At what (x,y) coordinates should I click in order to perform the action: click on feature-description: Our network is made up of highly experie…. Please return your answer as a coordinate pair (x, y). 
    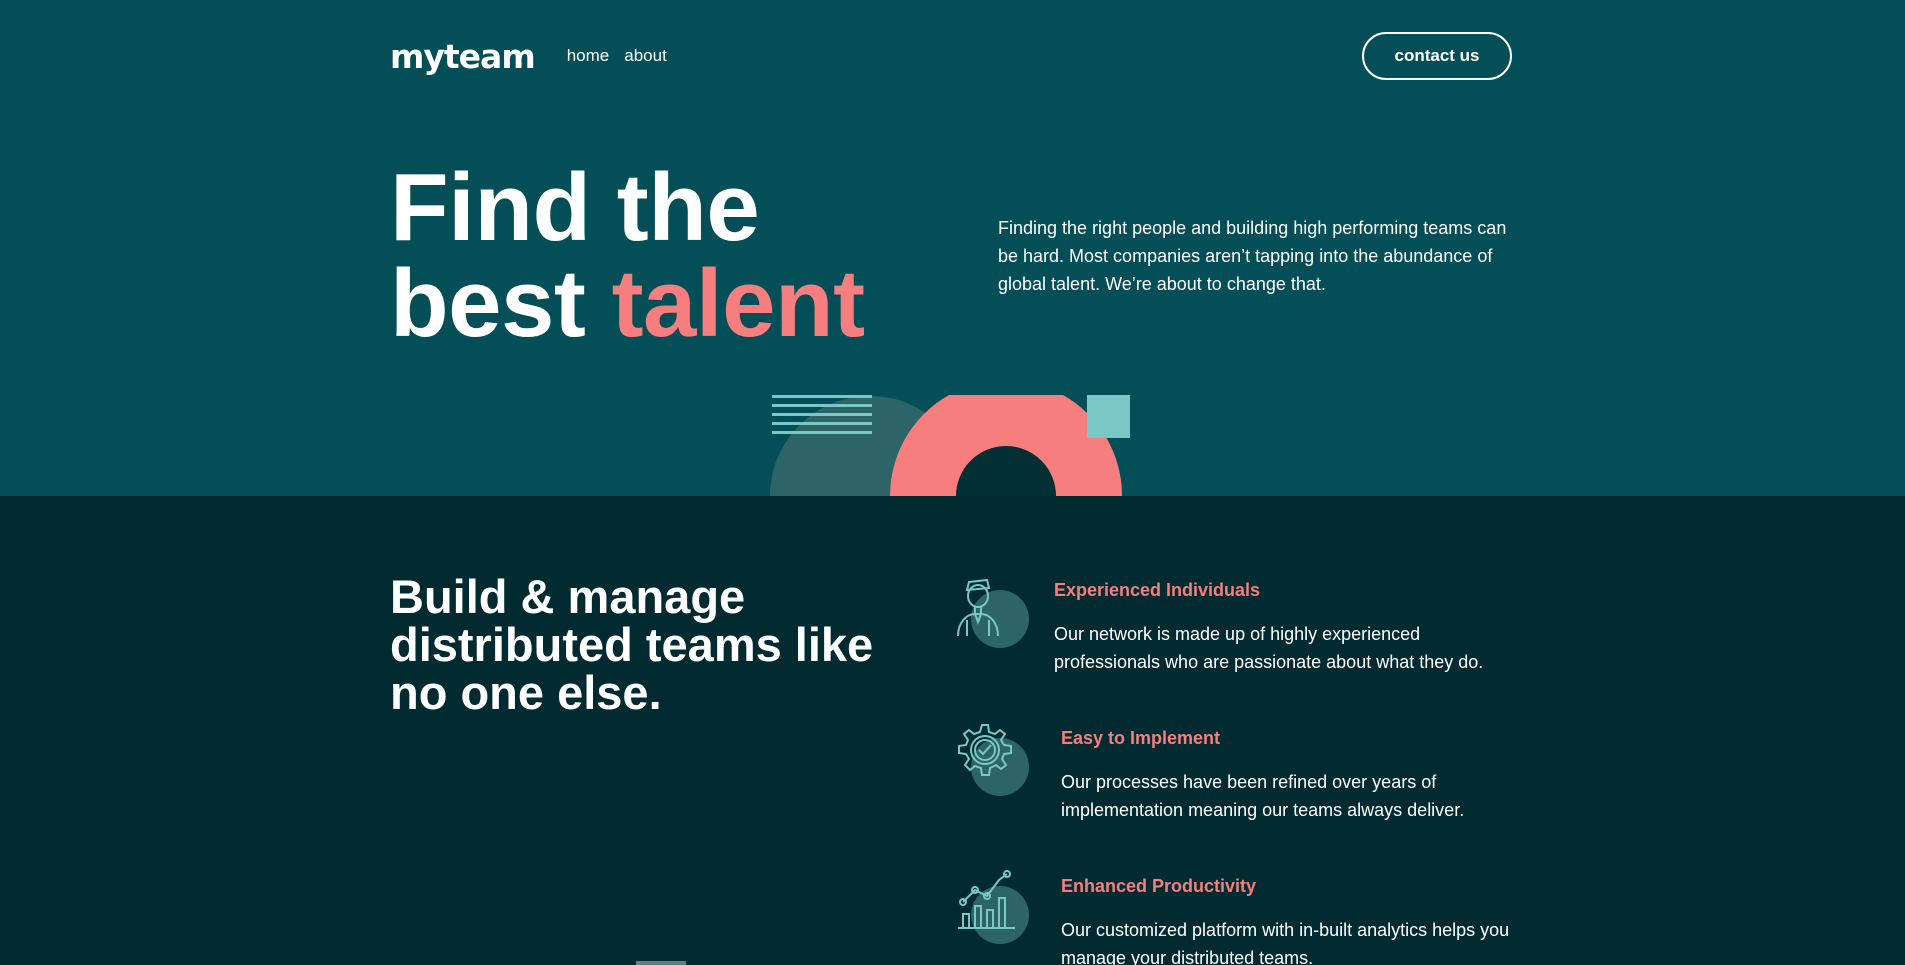
    Looking at the image, I should click on (1269, 648).